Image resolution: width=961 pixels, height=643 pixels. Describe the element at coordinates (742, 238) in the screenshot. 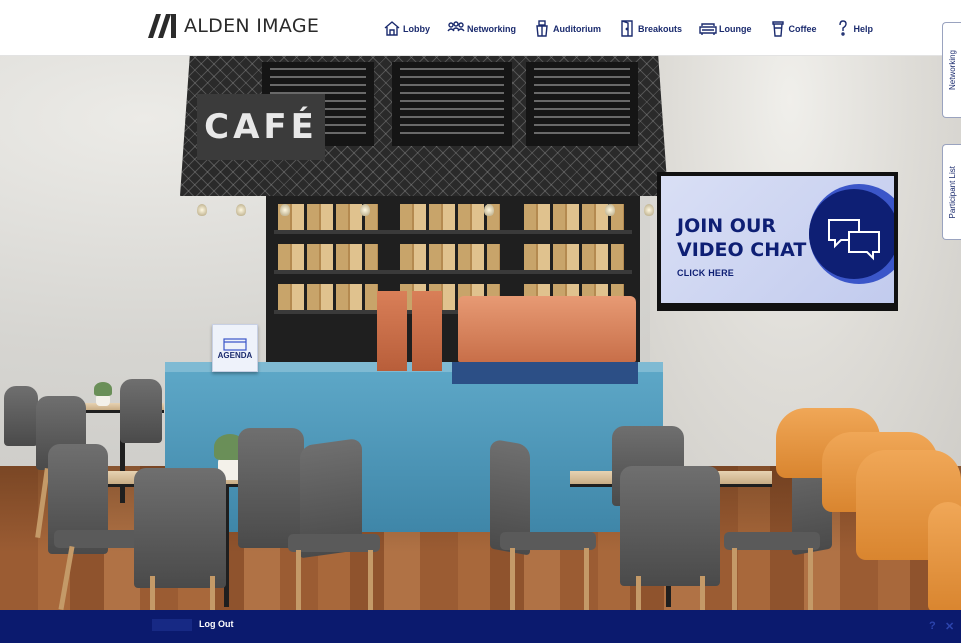

I see `tv-title: JOIN OUR VIDEO CHAT` at that location.